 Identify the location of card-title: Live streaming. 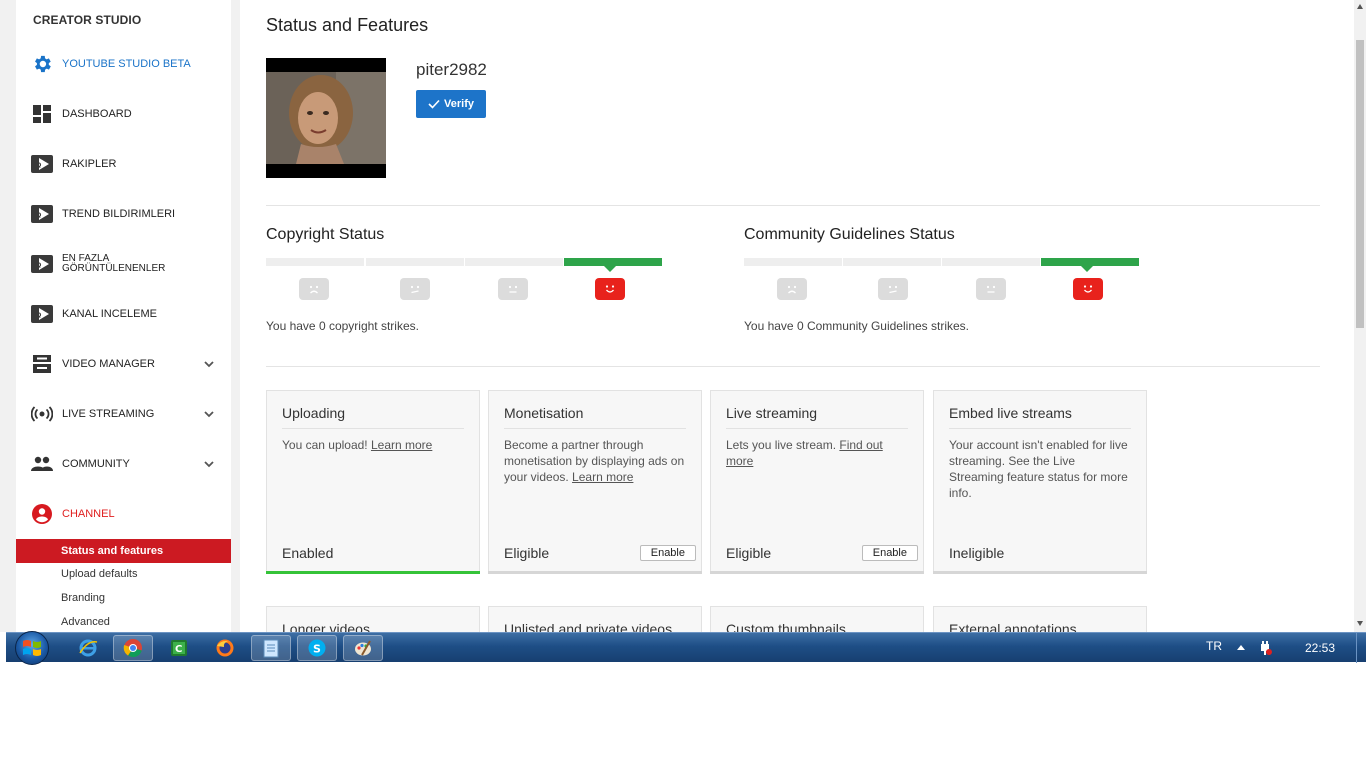
(772, 413).